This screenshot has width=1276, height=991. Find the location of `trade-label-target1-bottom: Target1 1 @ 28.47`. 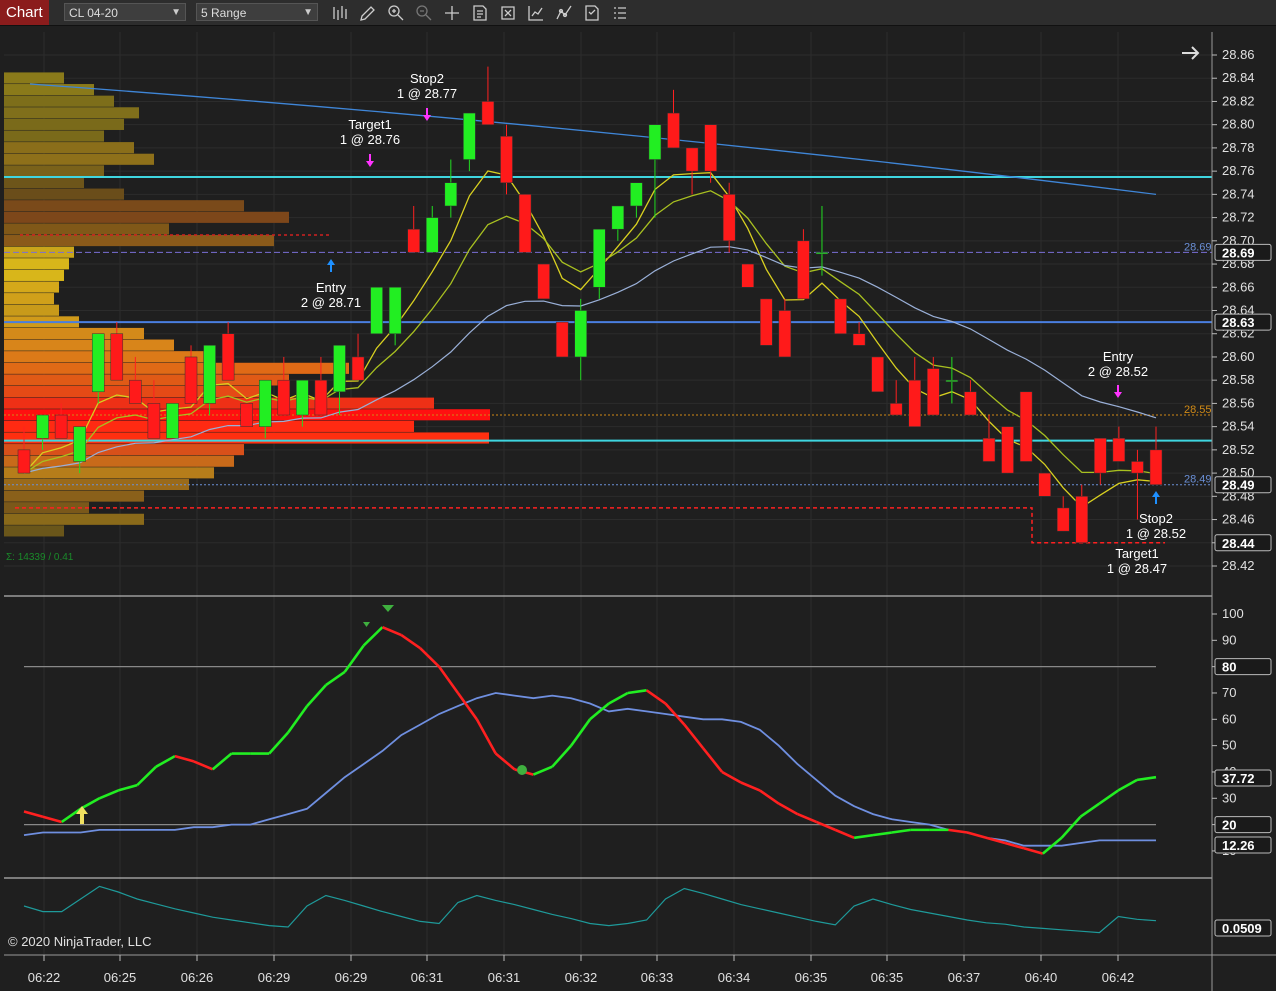

trade-label-target1-bottom: Target1 1 @ 28.47 is located at coordinates (1137, 561).